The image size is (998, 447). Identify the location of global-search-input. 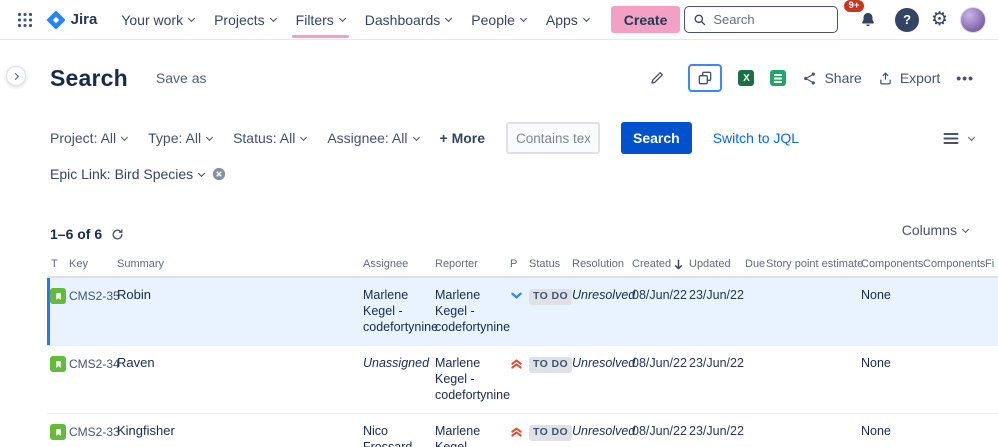
(768, 19).